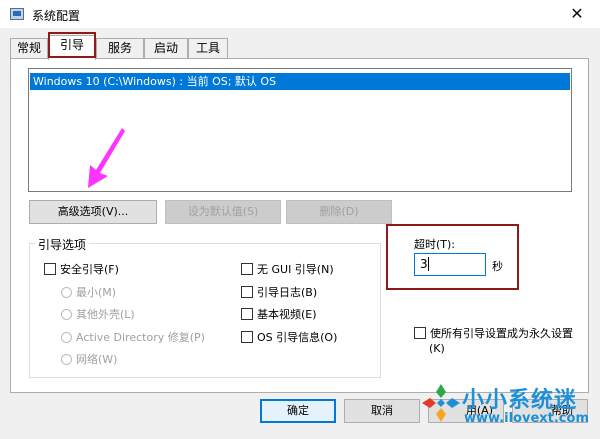  What do you see at coordinates (300, 14) in the screenshot?
I see `title-bar: 系统配置 ✕` at bounding box center [300, 14].